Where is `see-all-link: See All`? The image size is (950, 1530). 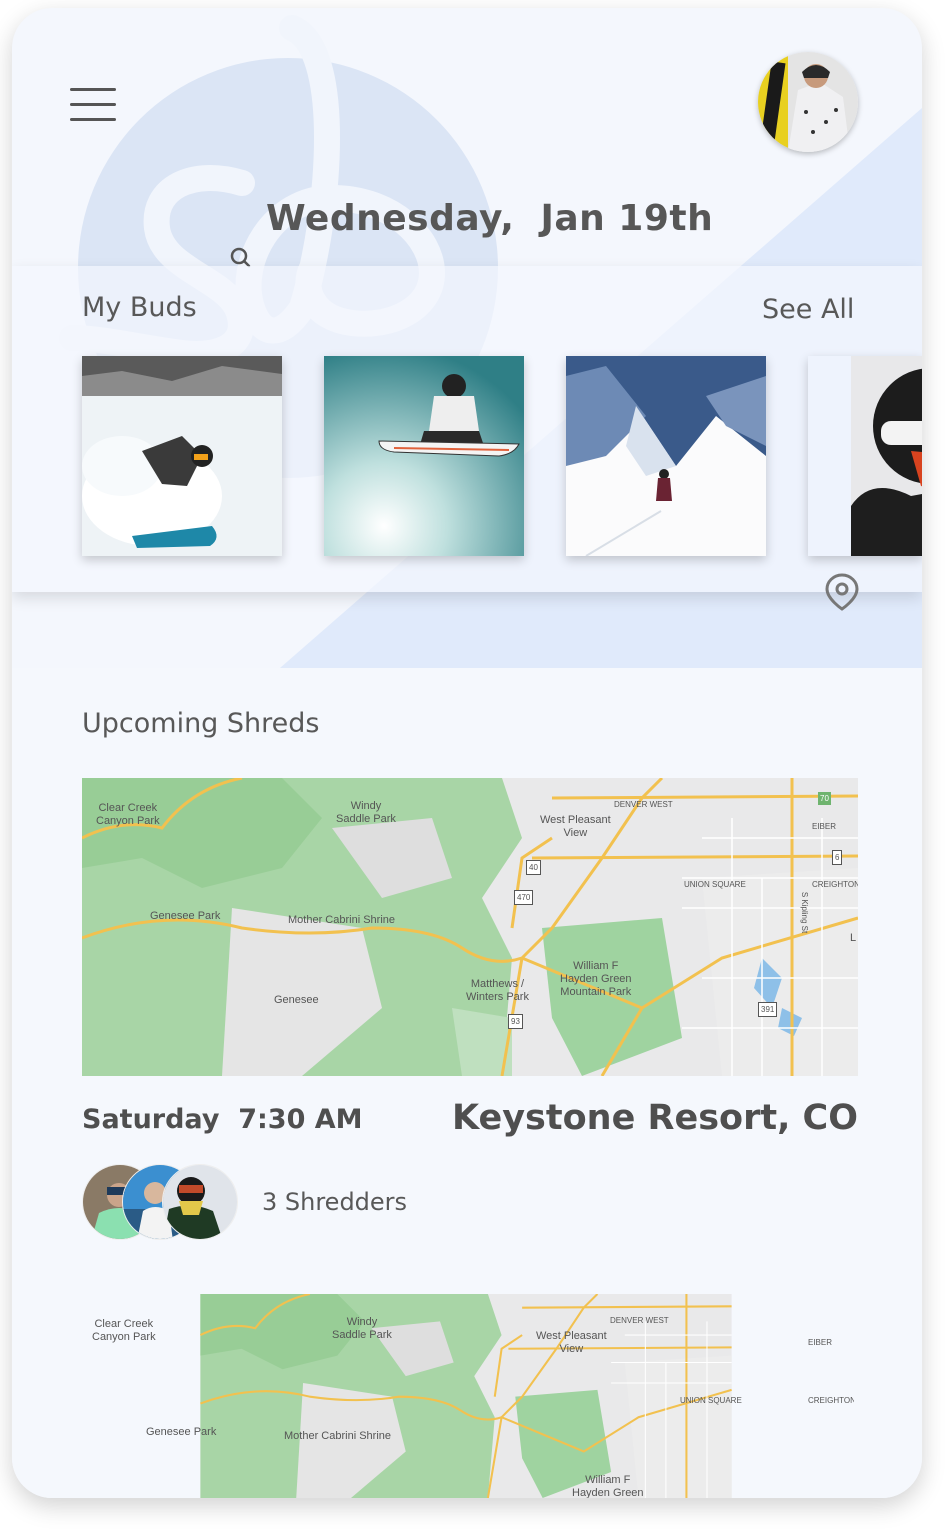
see-all-link: See All is located at coordinates (808, 309).